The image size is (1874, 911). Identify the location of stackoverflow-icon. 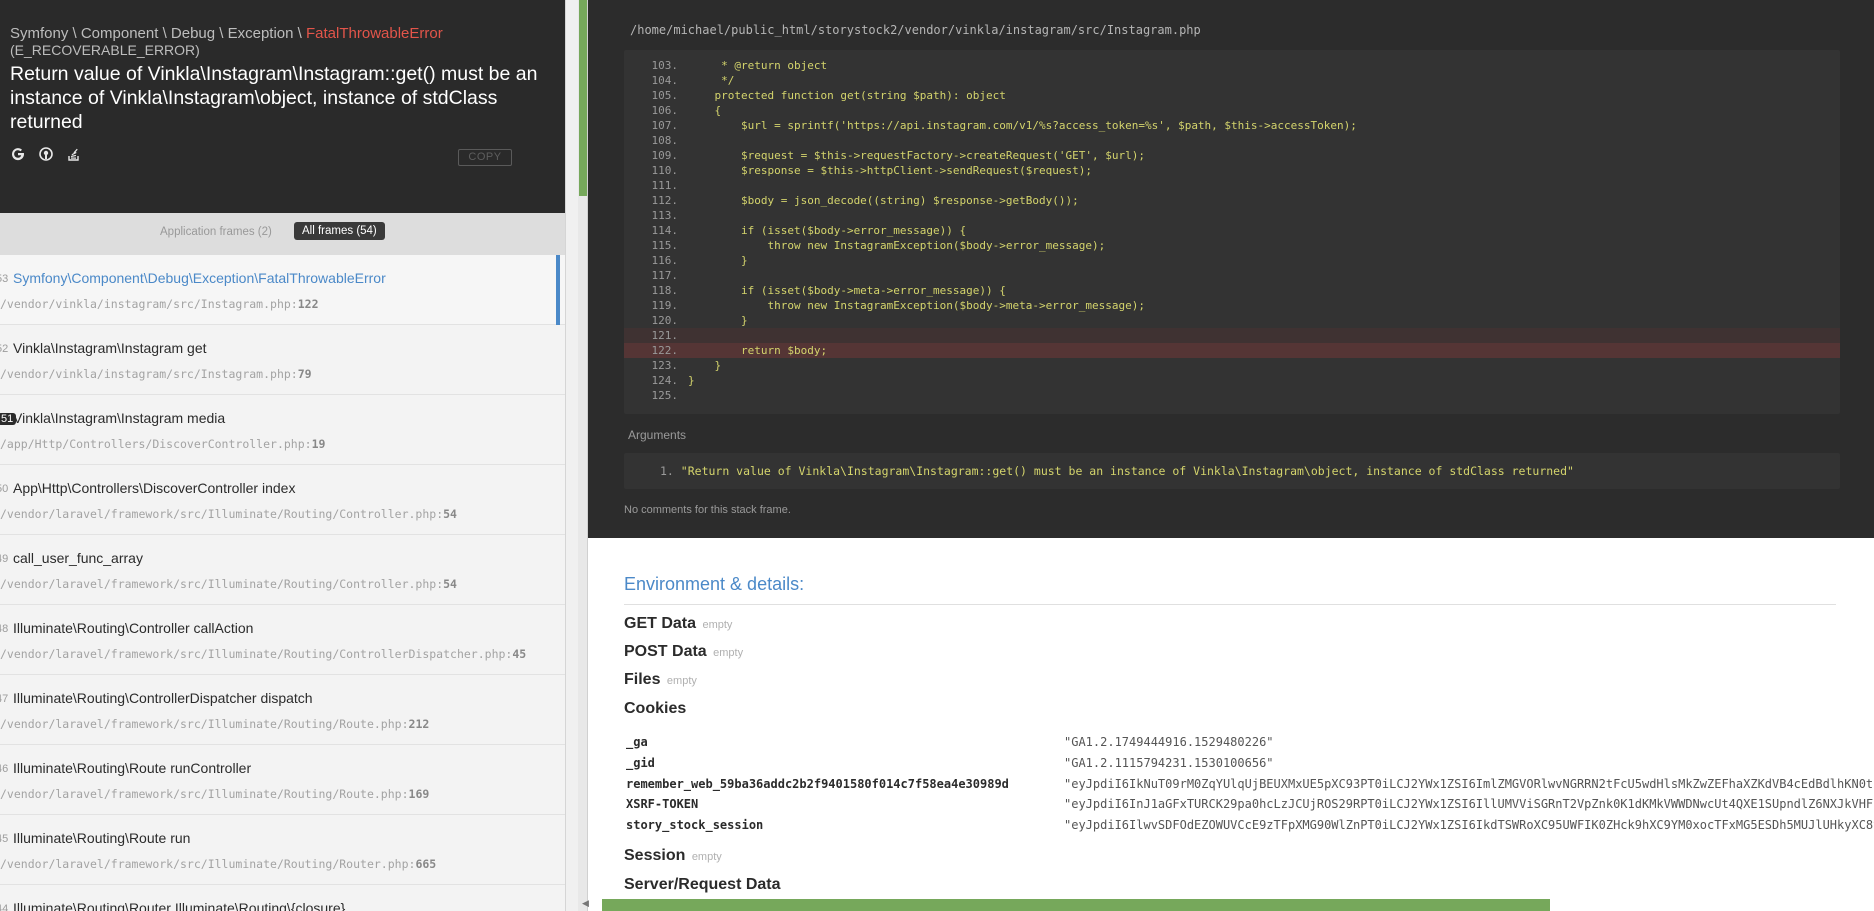
(74, 154).